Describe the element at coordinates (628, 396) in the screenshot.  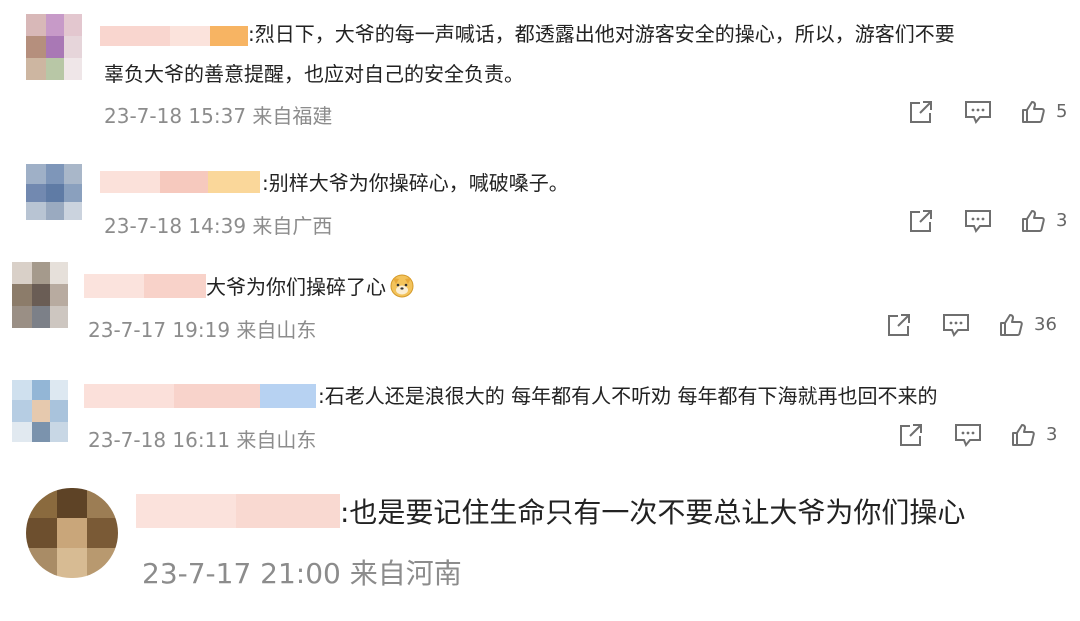
I see `comment-text: :石老人还是浪很大的 每年都有人不听劝 每年都有下海就再也回不来的` at that location.